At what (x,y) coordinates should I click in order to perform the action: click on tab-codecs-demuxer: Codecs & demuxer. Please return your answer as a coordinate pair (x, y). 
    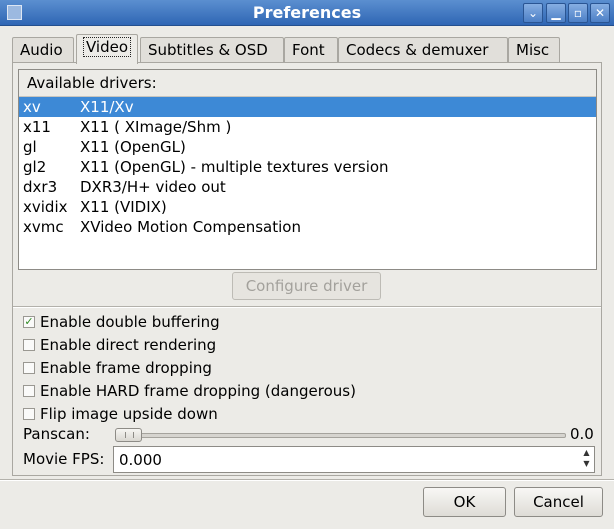
    Looking at the image, I should click on (423, 50).